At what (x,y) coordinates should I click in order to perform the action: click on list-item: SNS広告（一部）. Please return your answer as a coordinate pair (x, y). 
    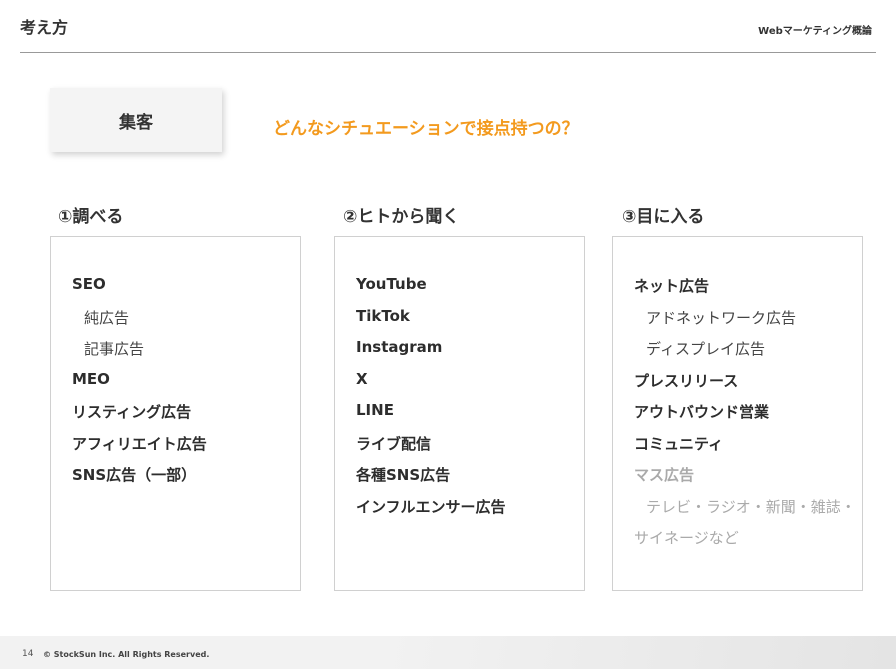
    Looking at the image, I should click on (134, 475).